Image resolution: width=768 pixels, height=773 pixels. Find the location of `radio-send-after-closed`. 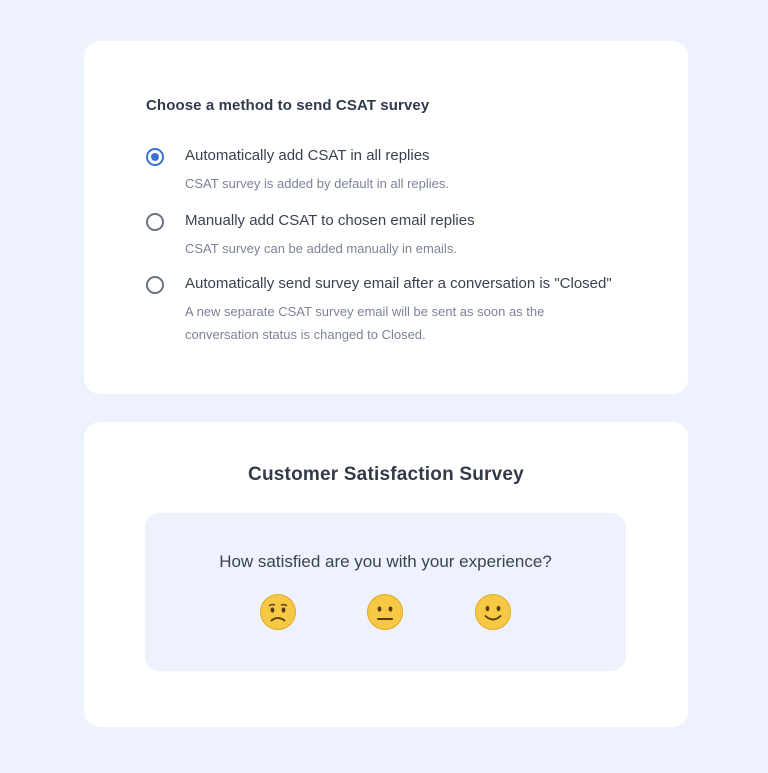

radio-send-after-closed is located at coordinates (155, 285).